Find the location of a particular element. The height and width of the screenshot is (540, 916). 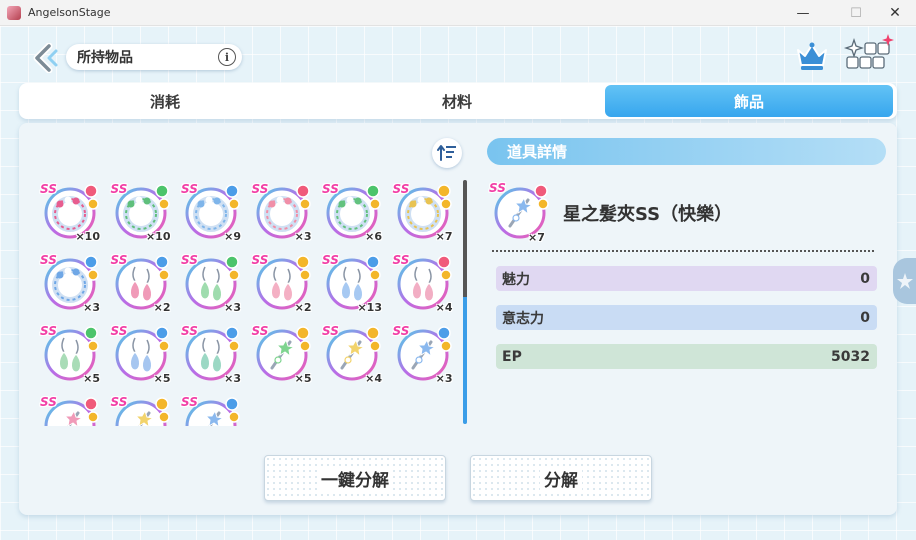

window-title: AngelsonStage is located at coordinates (69, 12).